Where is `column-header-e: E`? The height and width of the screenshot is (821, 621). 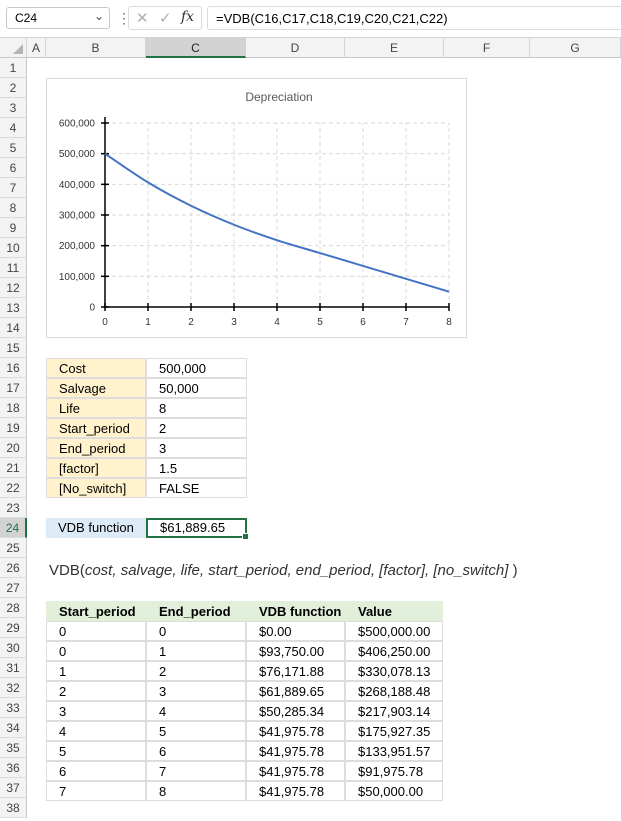
column-header-e: E is located at coordinates (394, 48).